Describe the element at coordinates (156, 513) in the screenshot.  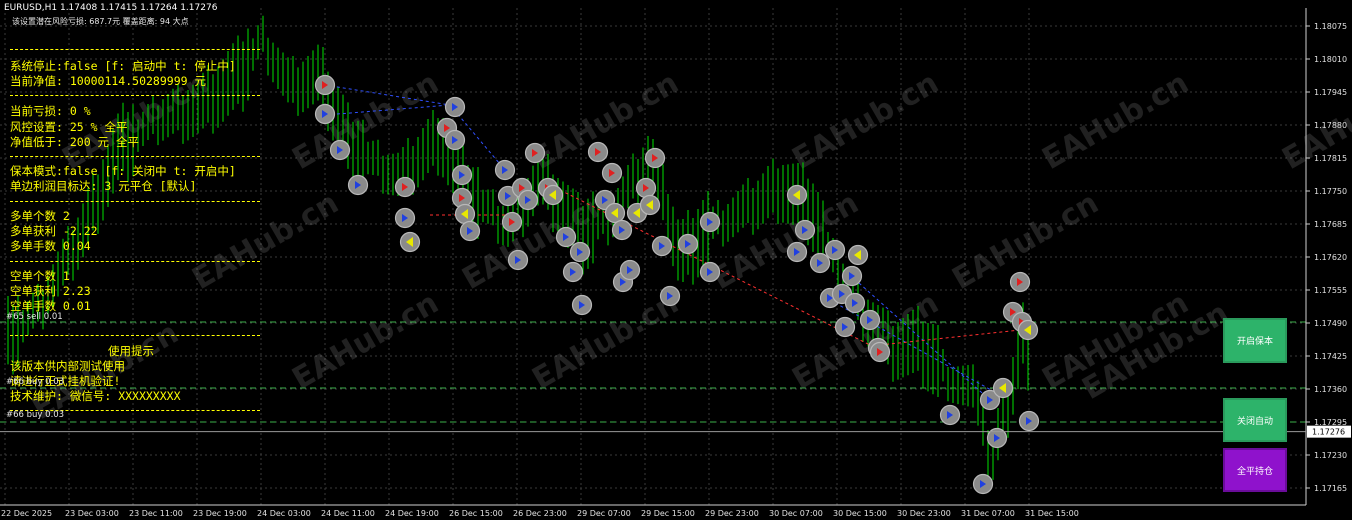
I see `time-axis-label: 23 Dec 11:00` at that location.